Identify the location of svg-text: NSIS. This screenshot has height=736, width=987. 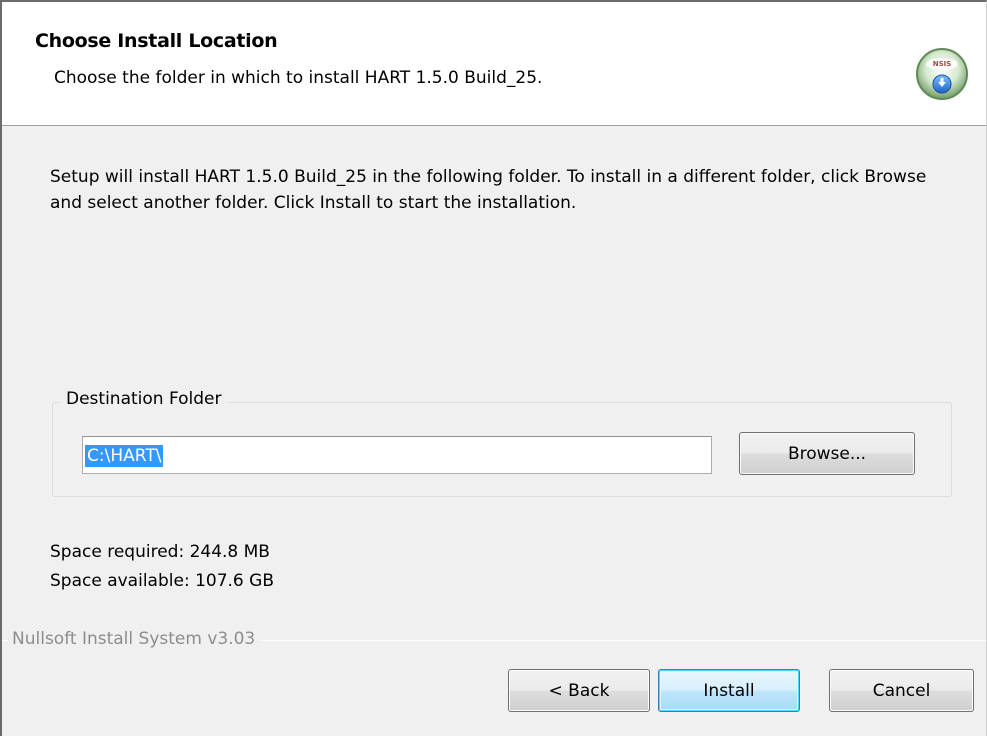
(942, 64).